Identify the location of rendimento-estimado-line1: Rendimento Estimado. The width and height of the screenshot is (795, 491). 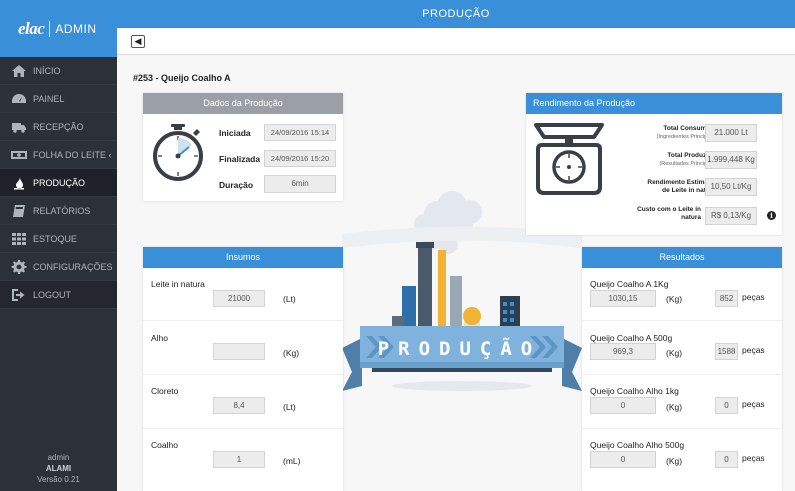
(681, 182).